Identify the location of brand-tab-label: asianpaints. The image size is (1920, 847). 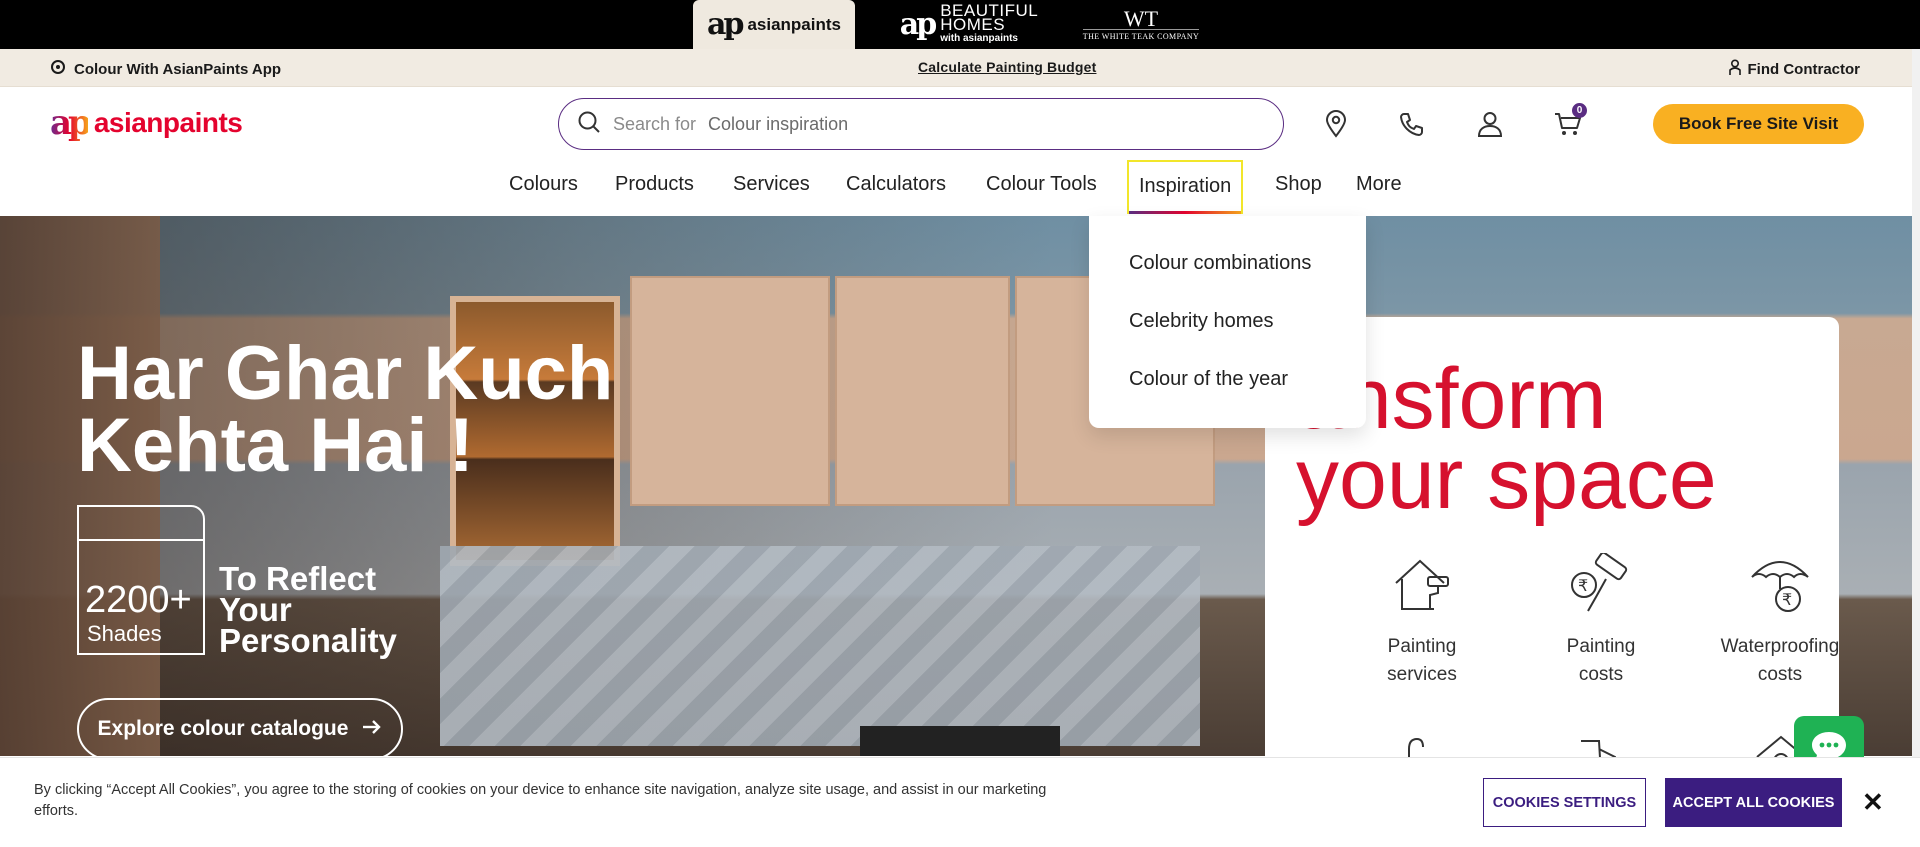
(794, 24).